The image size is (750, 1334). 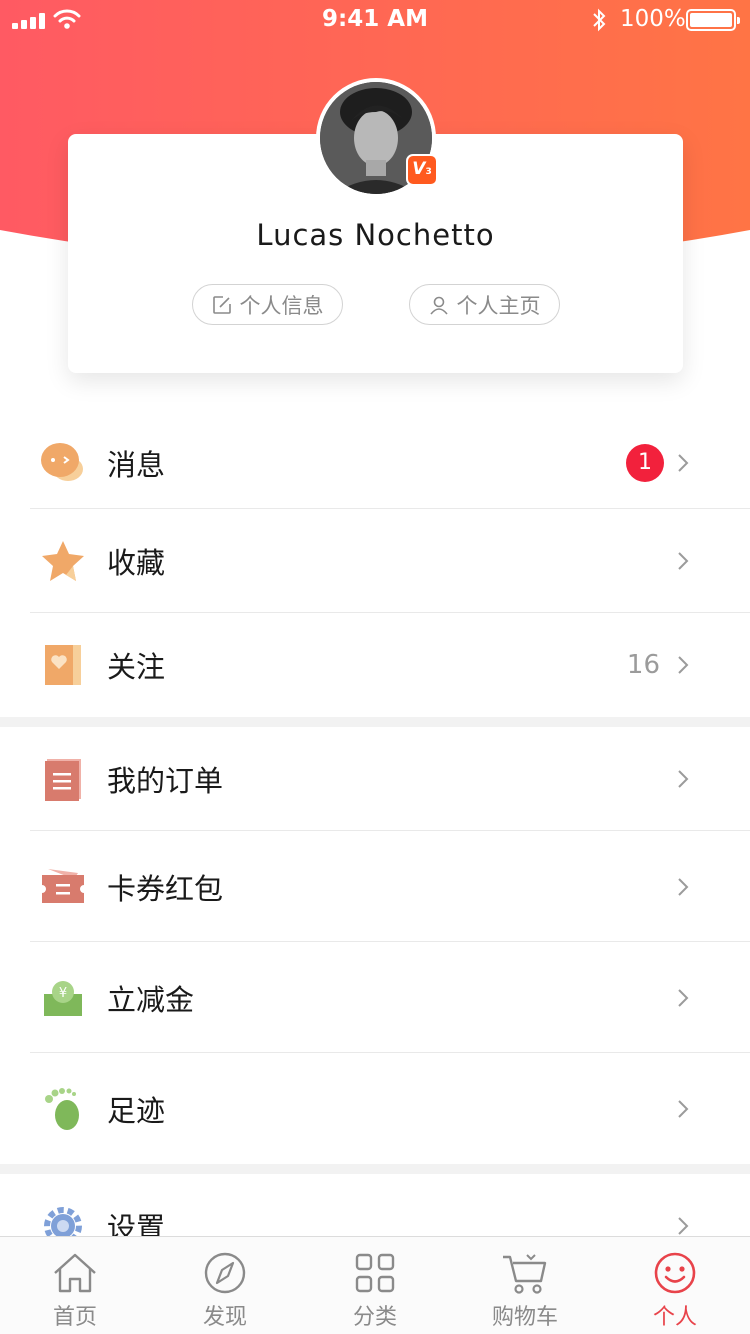 What do you see at coordinates (599, 20) in the screenshot?
I see `bluetooth-icon` at bounding box center [599, 20].